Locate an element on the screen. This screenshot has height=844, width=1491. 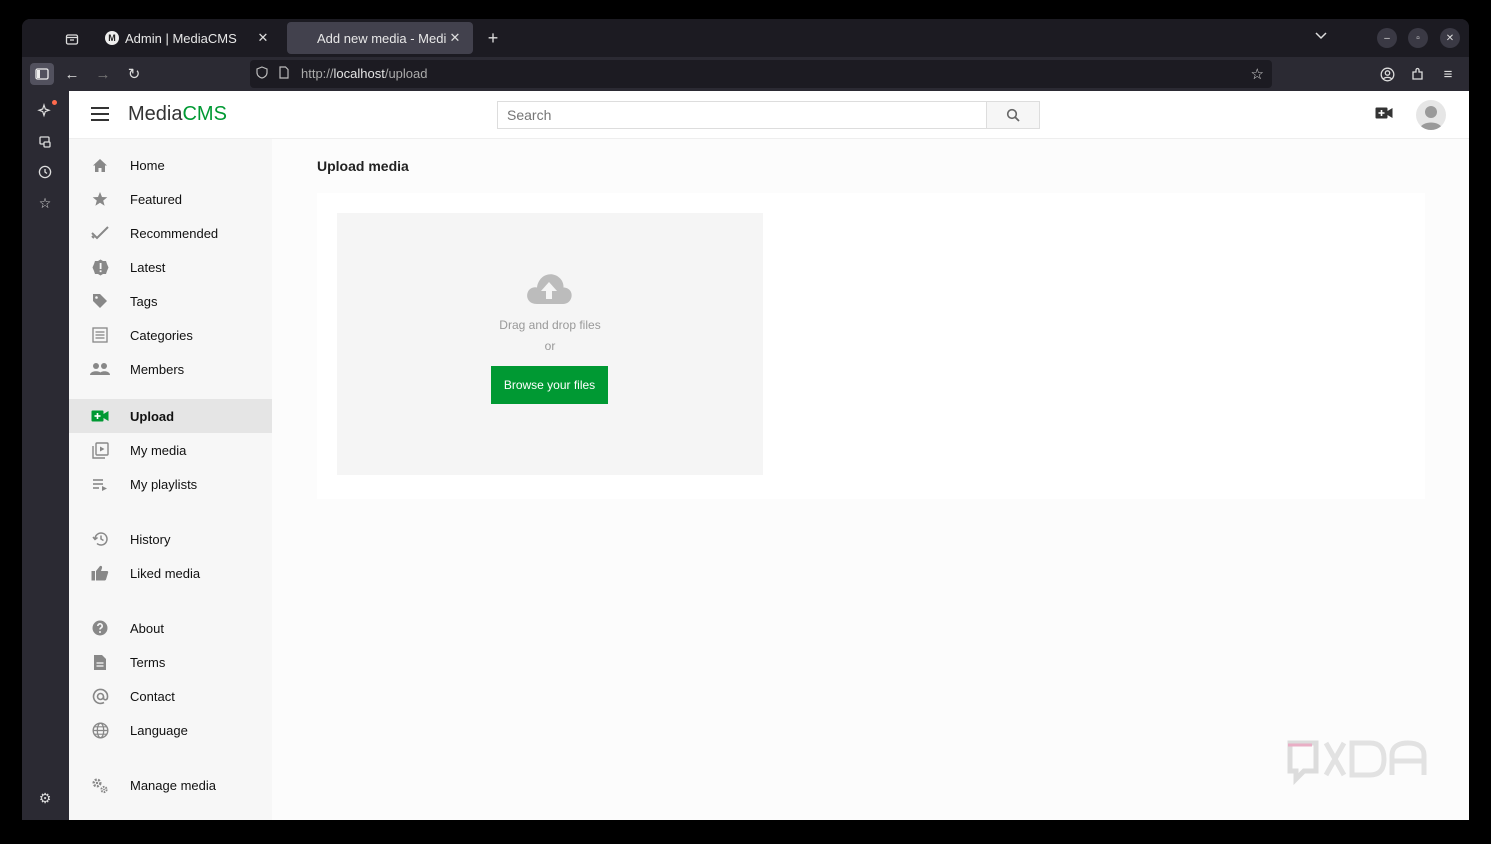
history-icon is located at coordinates (100, 539).